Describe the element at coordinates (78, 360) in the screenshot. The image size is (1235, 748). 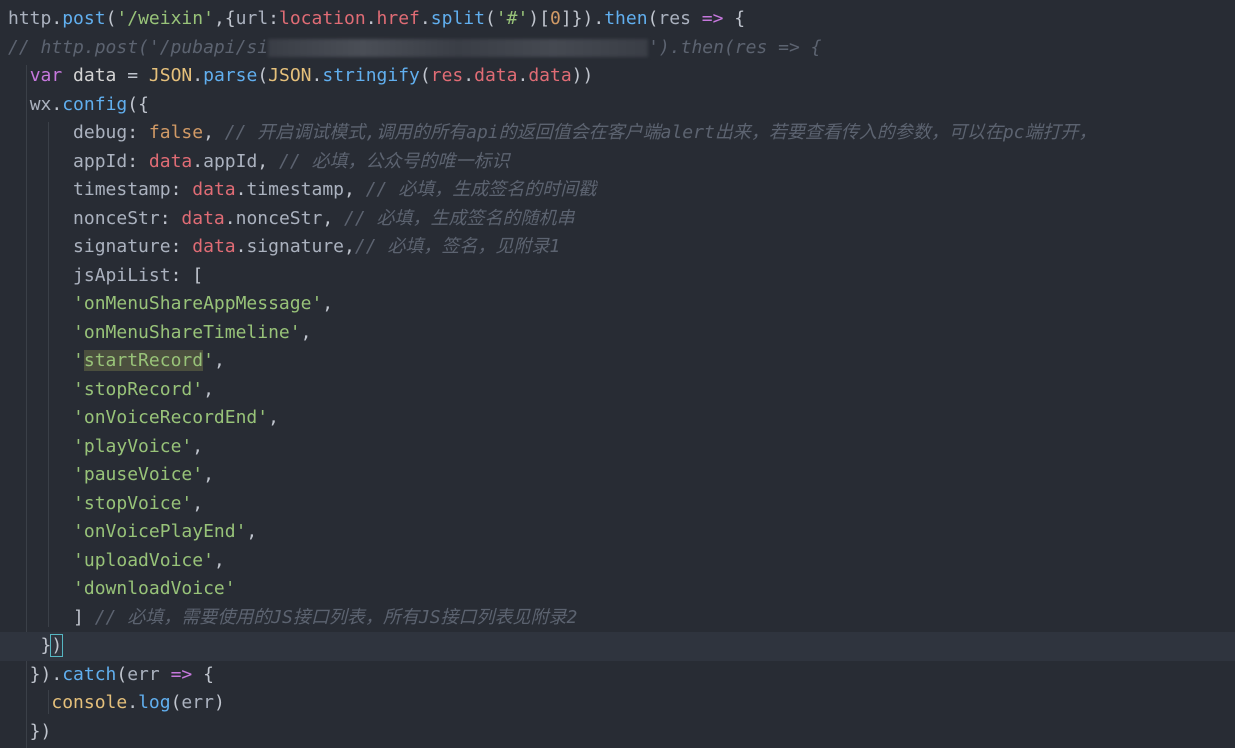
I see `code-token: '` at that location.